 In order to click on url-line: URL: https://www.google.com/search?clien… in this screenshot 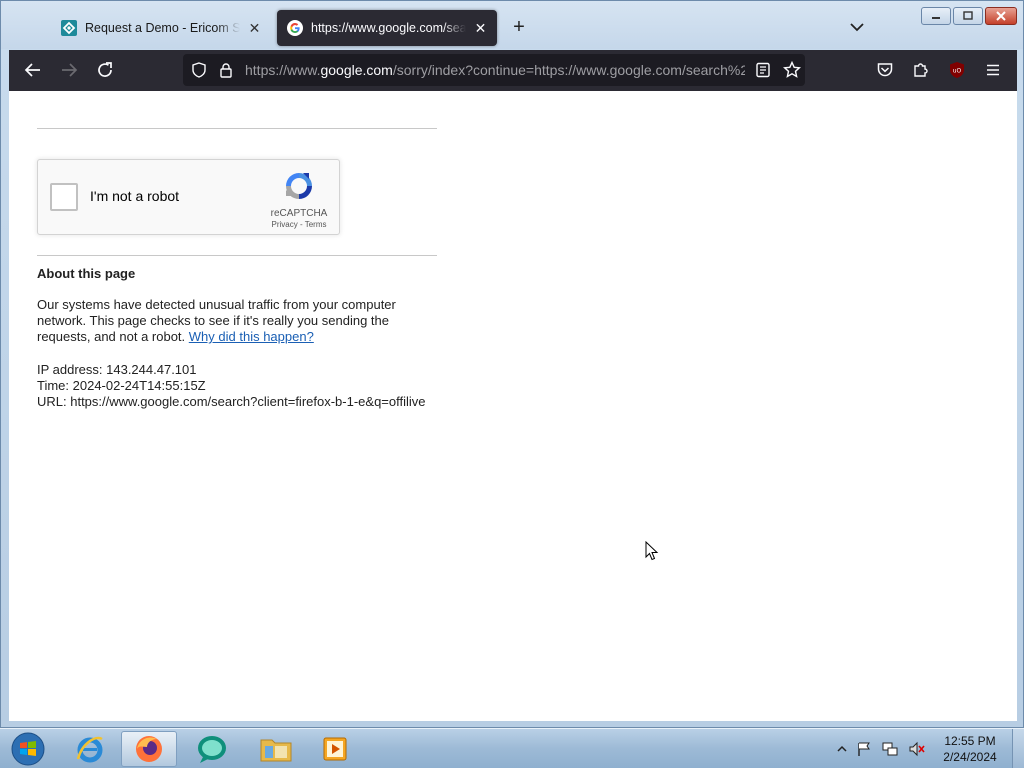, I will do `click(231, 401)`.